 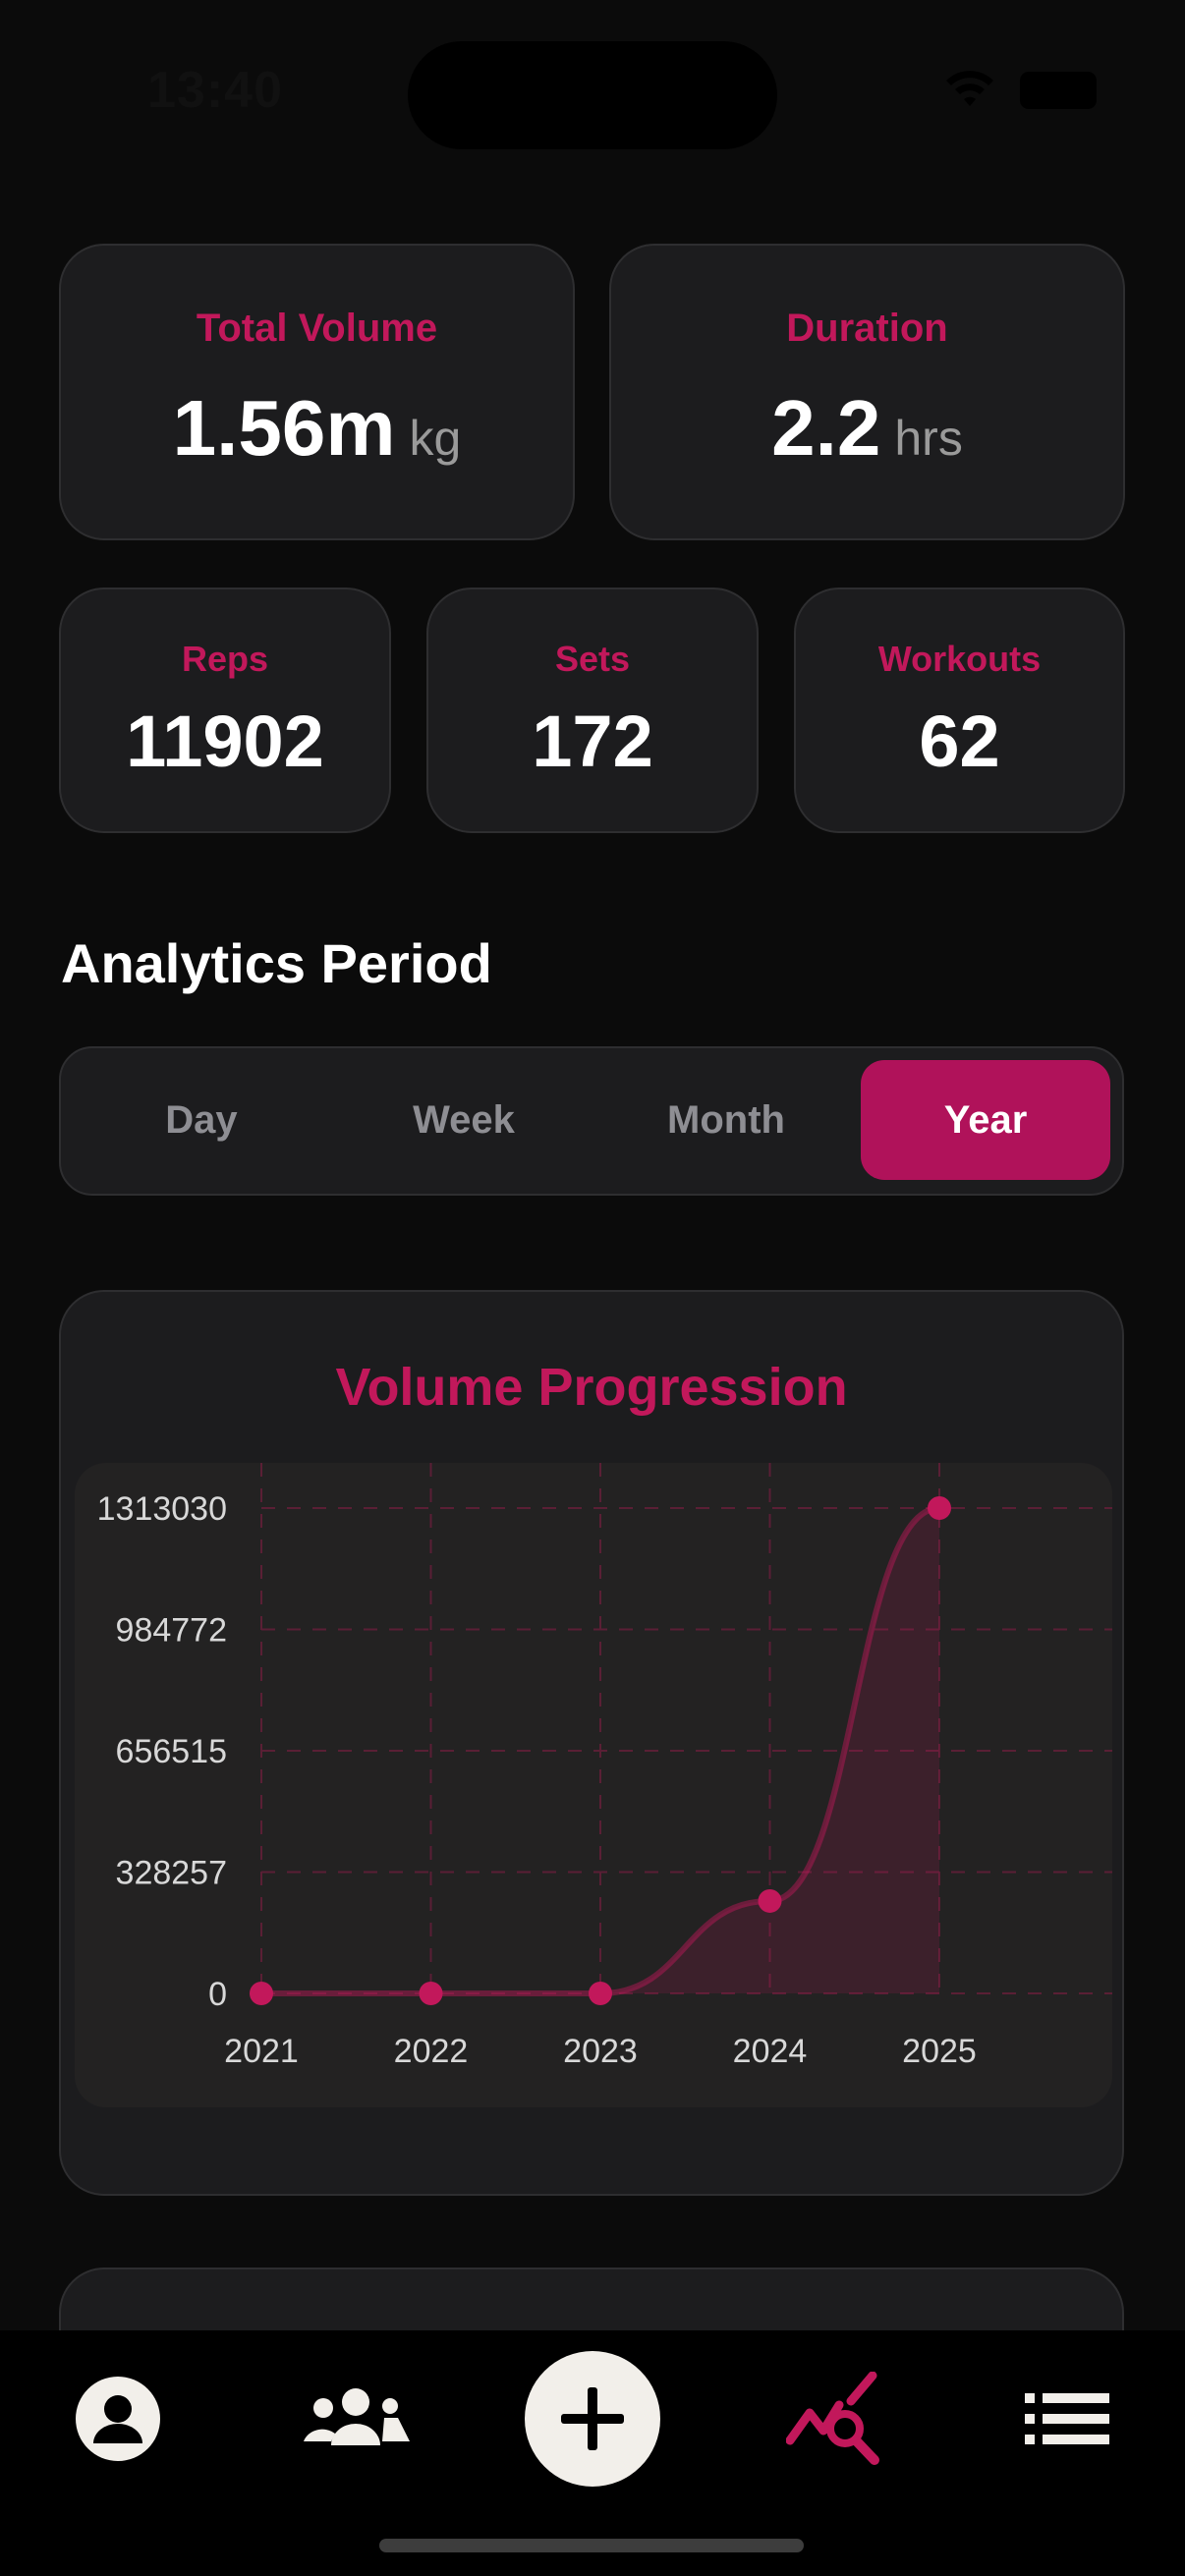 I want to click on profile-icon, so click(x=118, y=2419).